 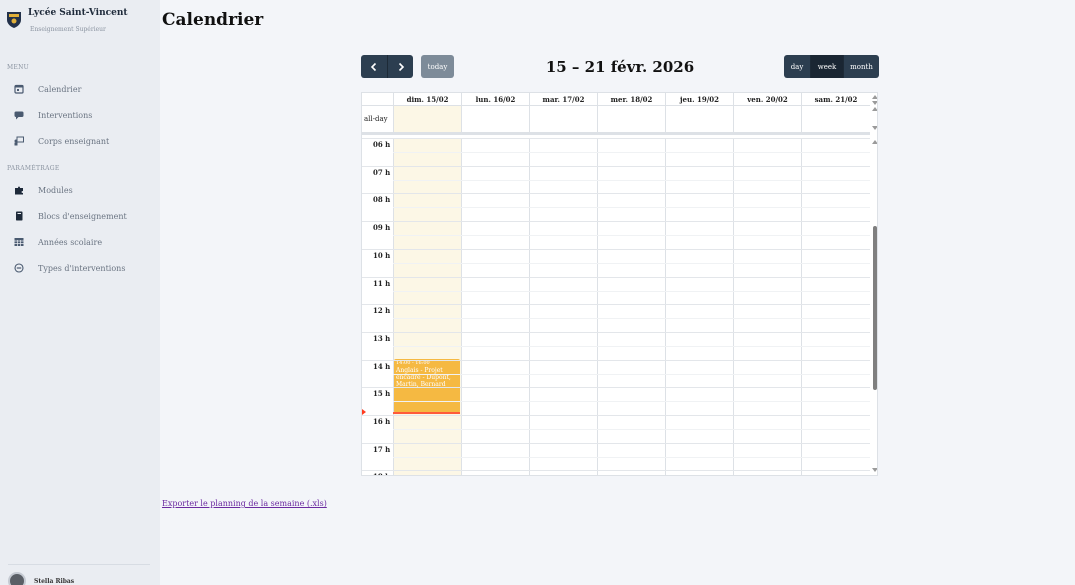 What do you see at coordinates (826, 66) in the screenshot?
I see `view-week-button: week` at bounding box center [826, 66].